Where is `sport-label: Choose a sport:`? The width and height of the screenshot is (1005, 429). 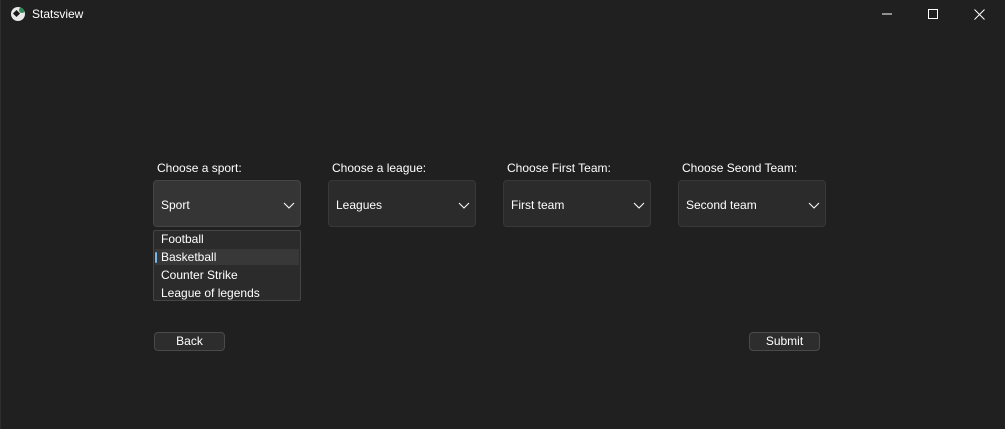
sport-label: Choose a sport: is located at coordinates (199, 168).